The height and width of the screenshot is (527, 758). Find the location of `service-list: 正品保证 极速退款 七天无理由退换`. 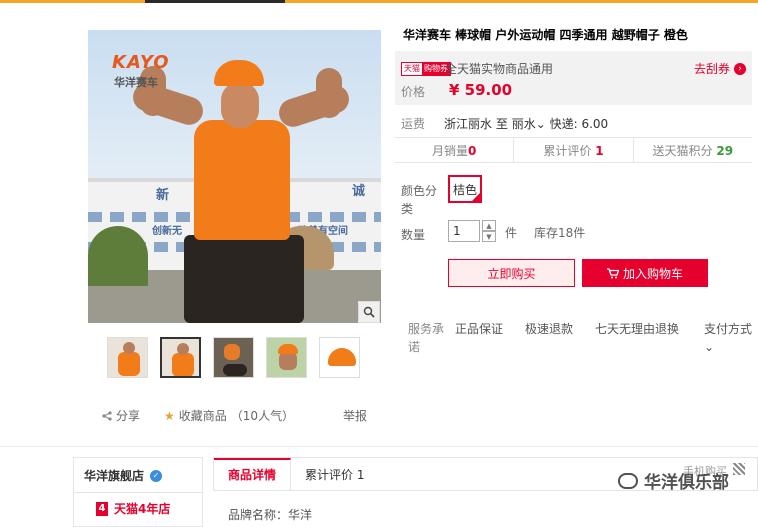

service-list: 正品保证 极速退款 七天无理由退换 is located at coordinates (567, 328).